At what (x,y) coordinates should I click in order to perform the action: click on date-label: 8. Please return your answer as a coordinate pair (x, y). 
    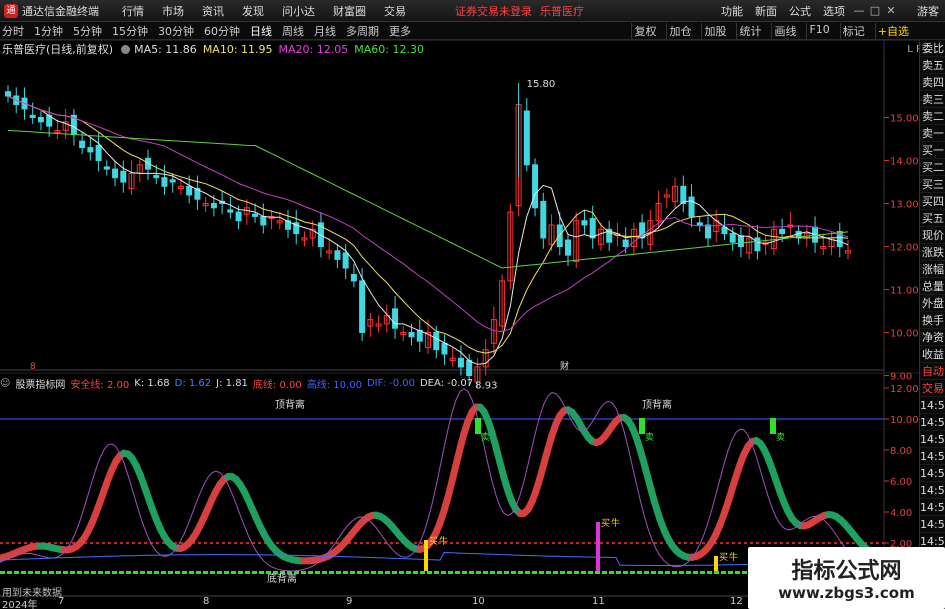
    Looking at the image, I should click on (206, 601).